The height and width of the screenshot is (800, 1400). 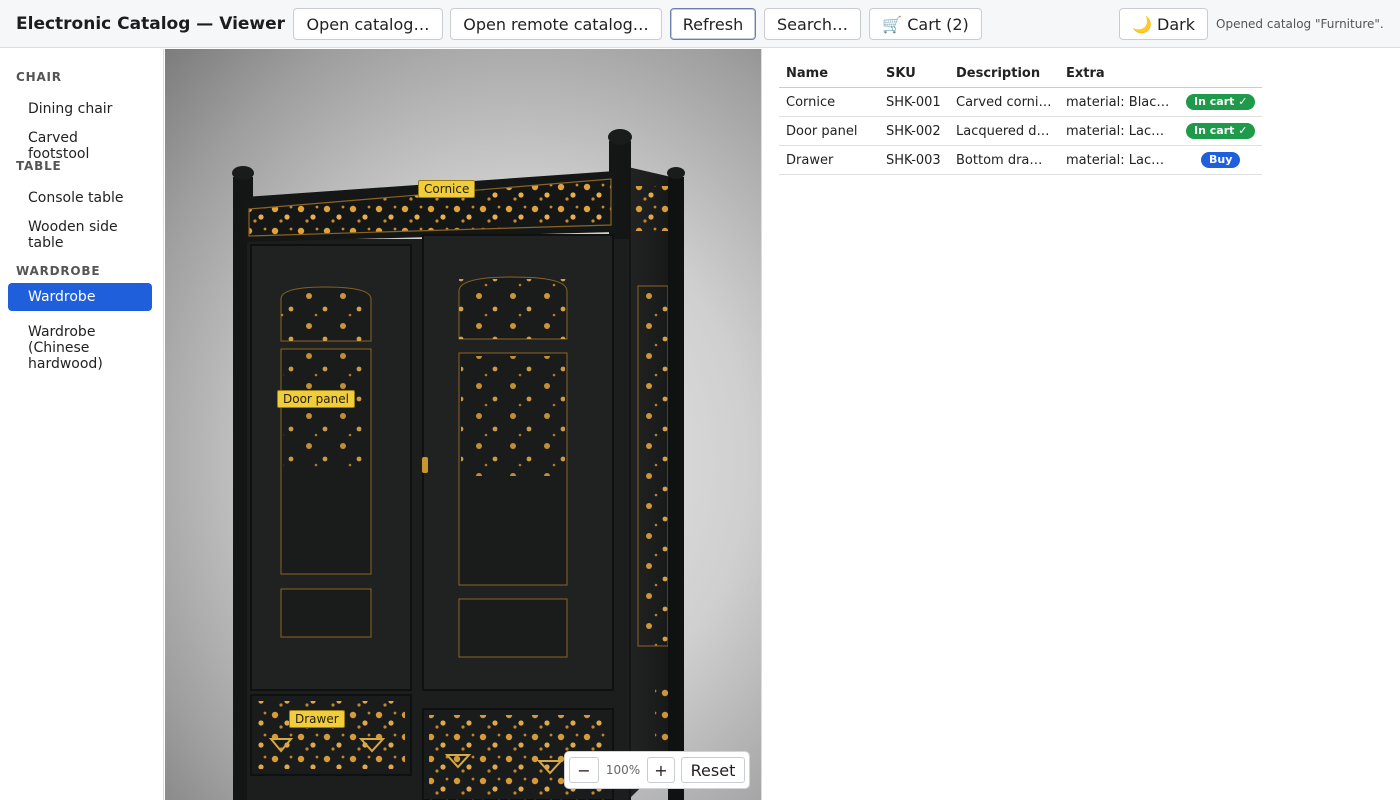 I want to click on zoom-controls: − 100% + Reset, so click(x=657, y=770).